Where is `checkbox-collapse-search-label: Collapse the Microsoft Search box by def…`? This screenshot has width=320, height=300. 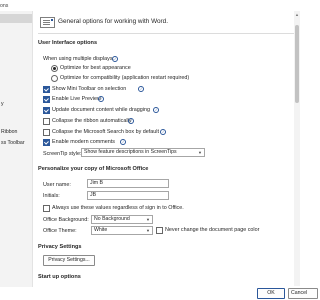 checkbox-collapse-search-label: Collapse the Microsoft Search box by def… is located at coordinates (105, 132).